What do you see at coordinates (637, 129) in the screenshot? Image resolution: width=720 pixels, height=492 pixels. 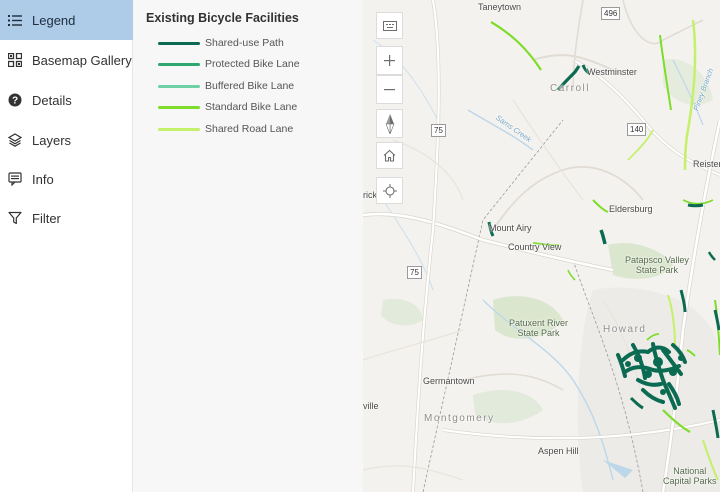 I see `route-shield: 140` at bounding box center [637, 129].